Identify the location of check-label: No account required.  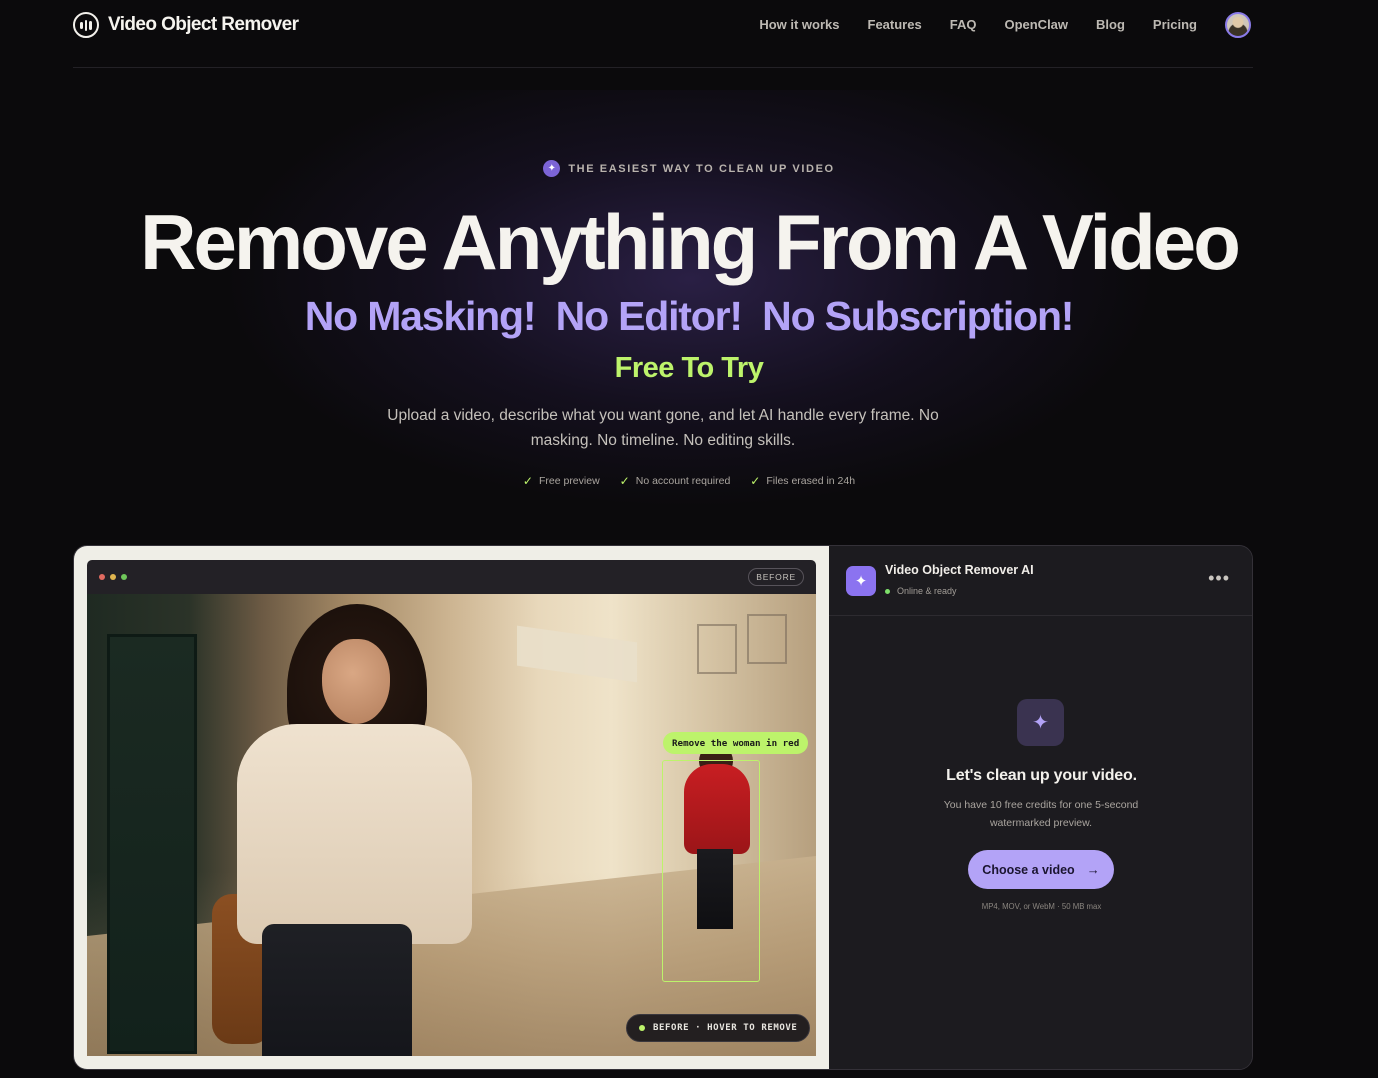
(683, 481).